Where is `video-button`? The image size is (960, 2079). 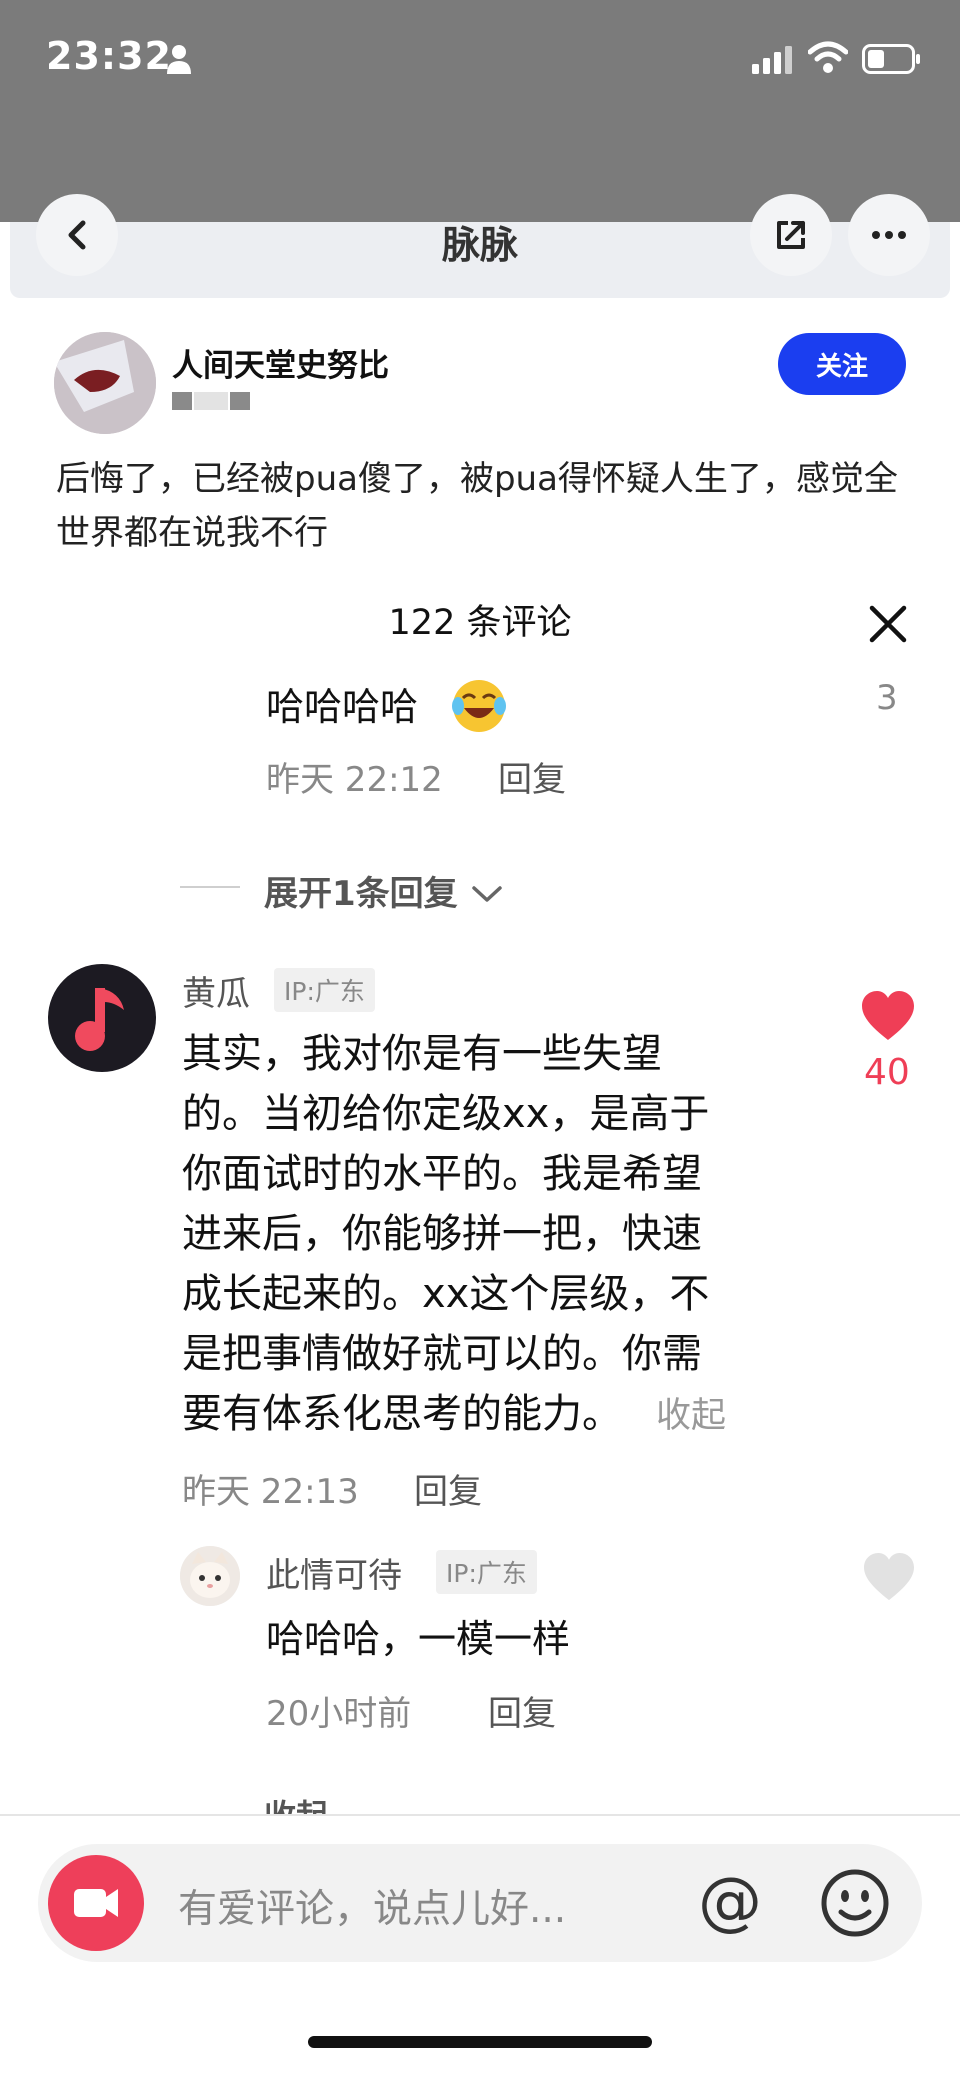 video-button is located at coordinates (96, 1903).